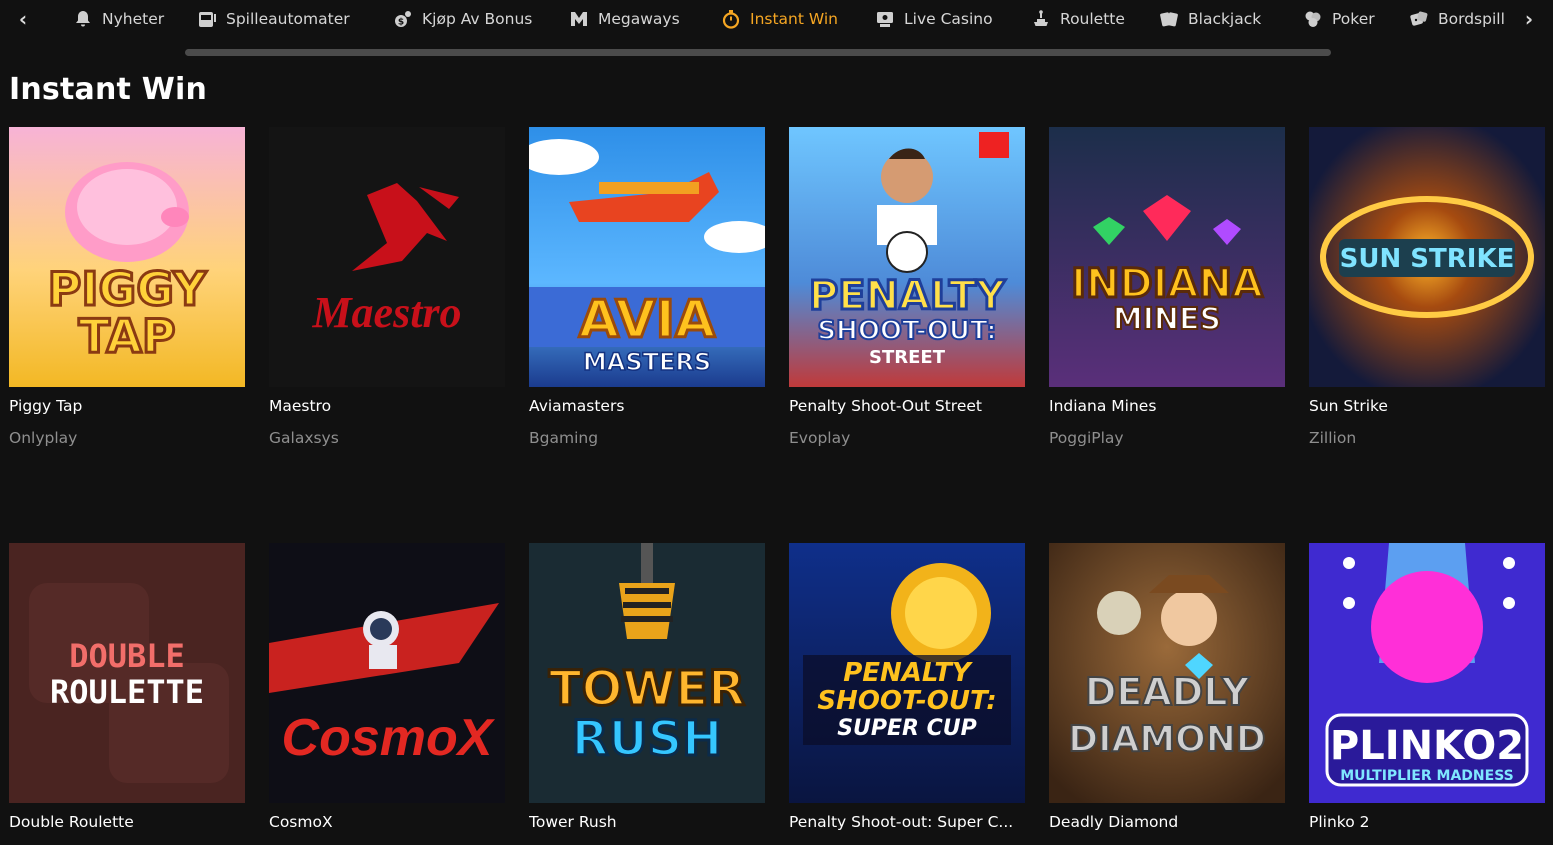 This screenshot has height=845, width=1553. I want to click on svg-text: SUN STRIKE, so click(1427, 259).